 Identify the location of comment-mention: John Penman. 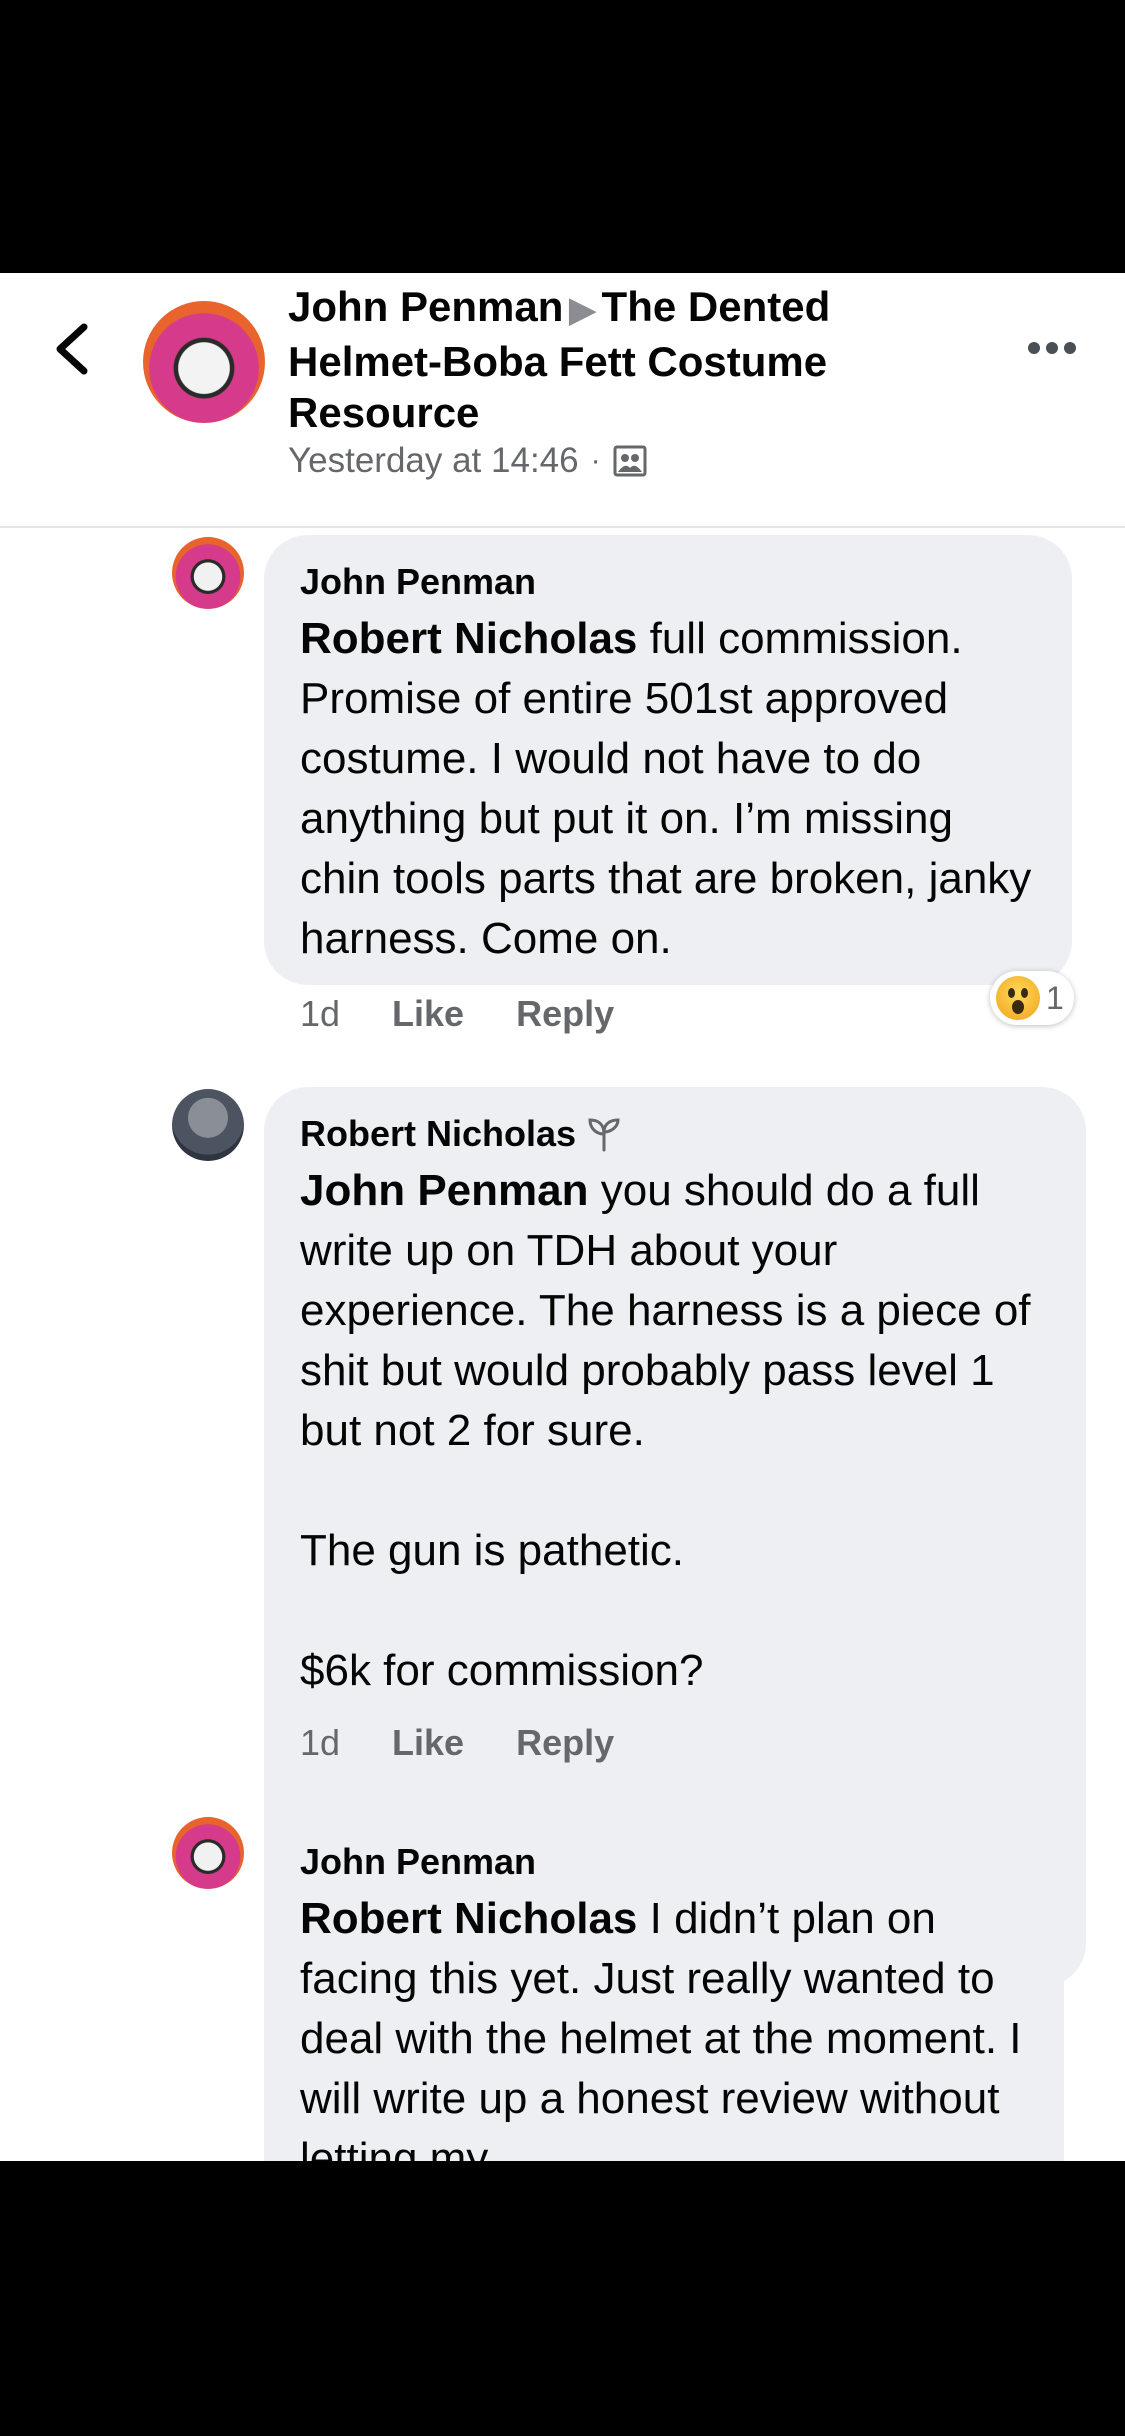
(444, 1190).